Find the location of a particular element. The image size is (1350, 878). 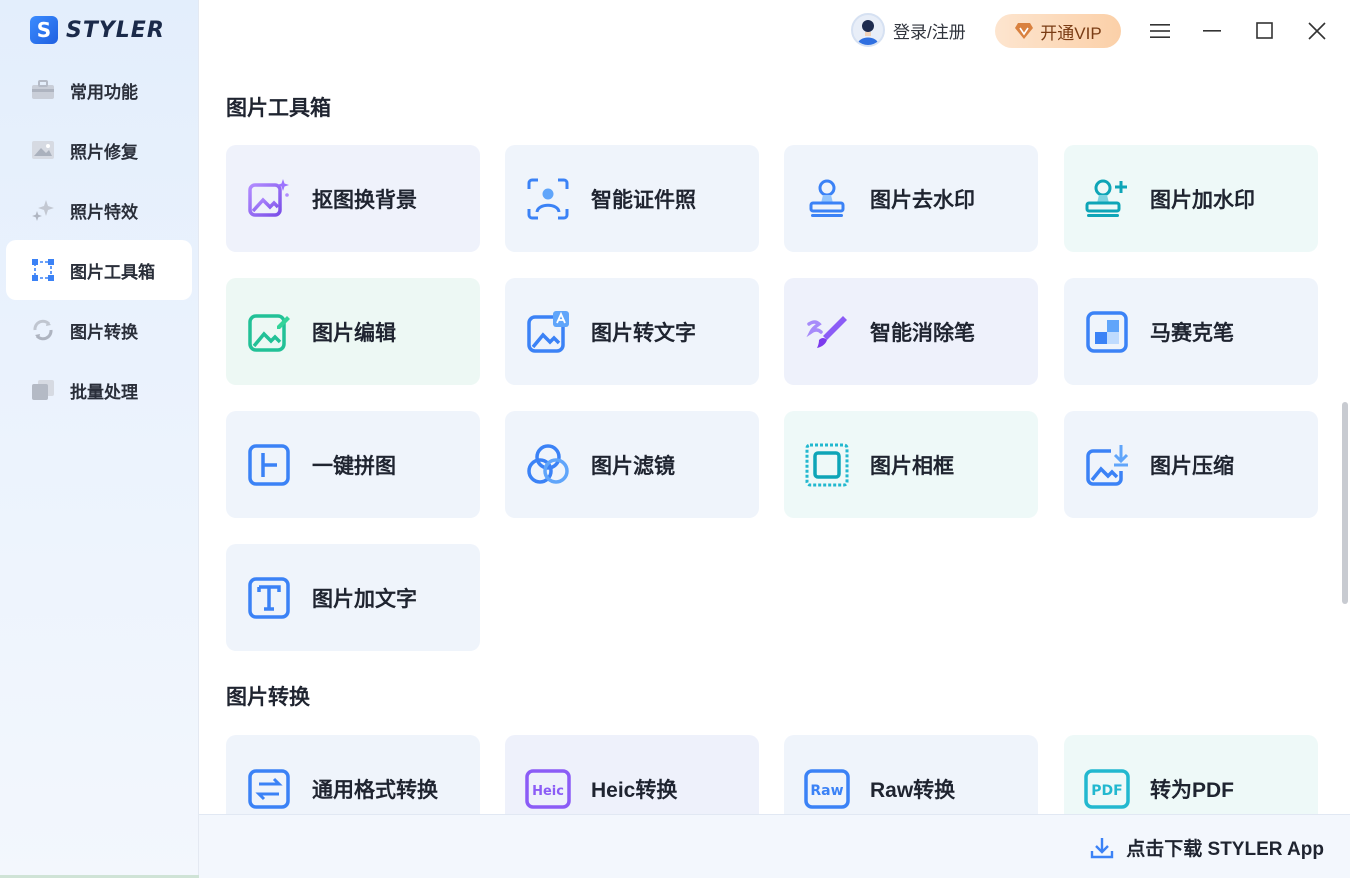

briefcase-icon is located at coordinates (43, 90).